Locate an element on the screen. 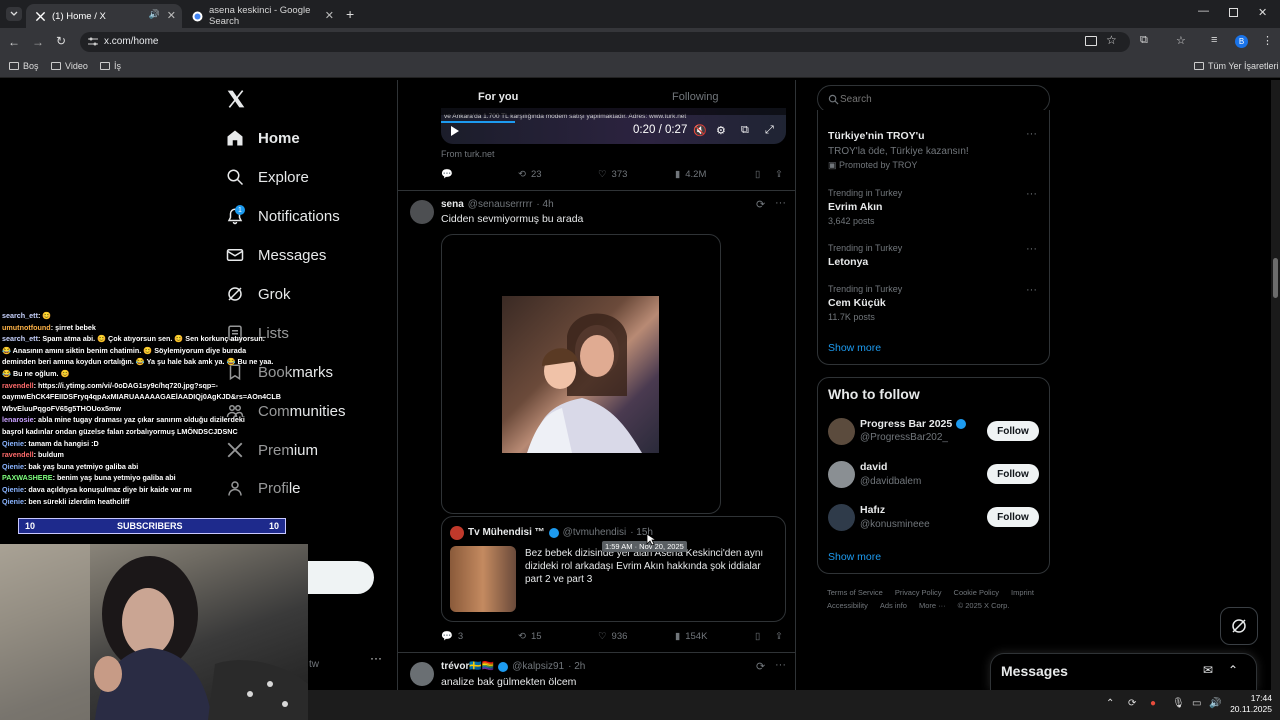 Image resolution: width=1280 pixels, height=720 pixels. user-handle: @ProgressBar202_ is located at coordinates (904, 437).